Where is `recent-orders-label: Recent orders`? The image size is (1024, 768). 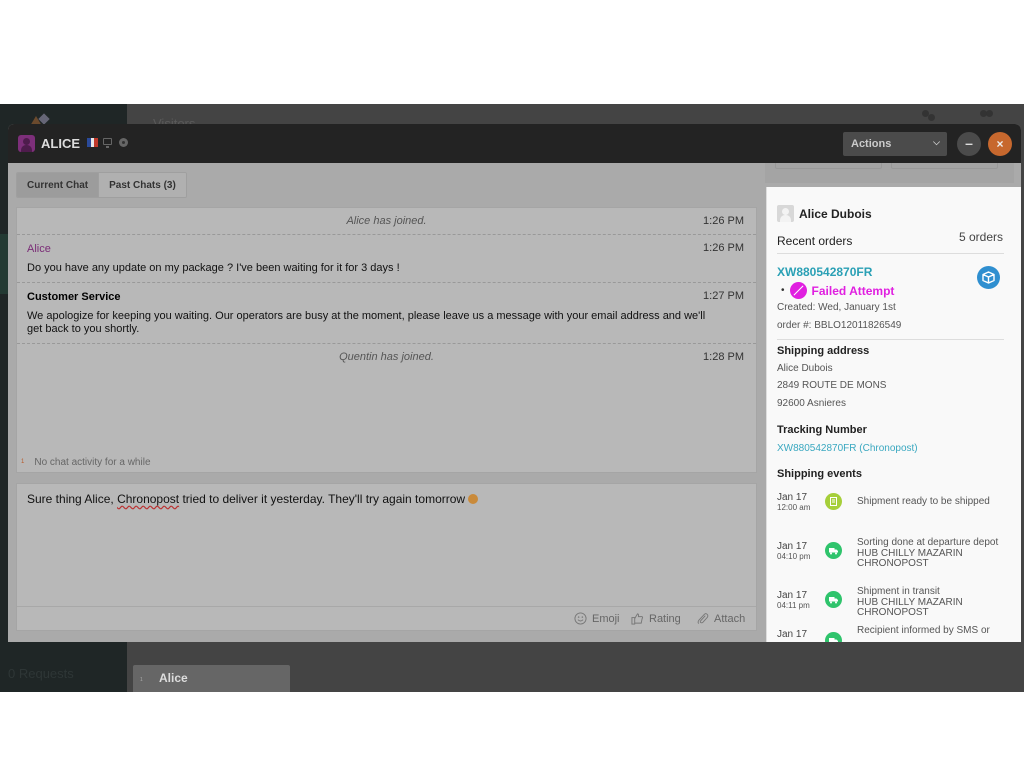
recent-orders-label: Recent orders is located at coordinates (815, 241).